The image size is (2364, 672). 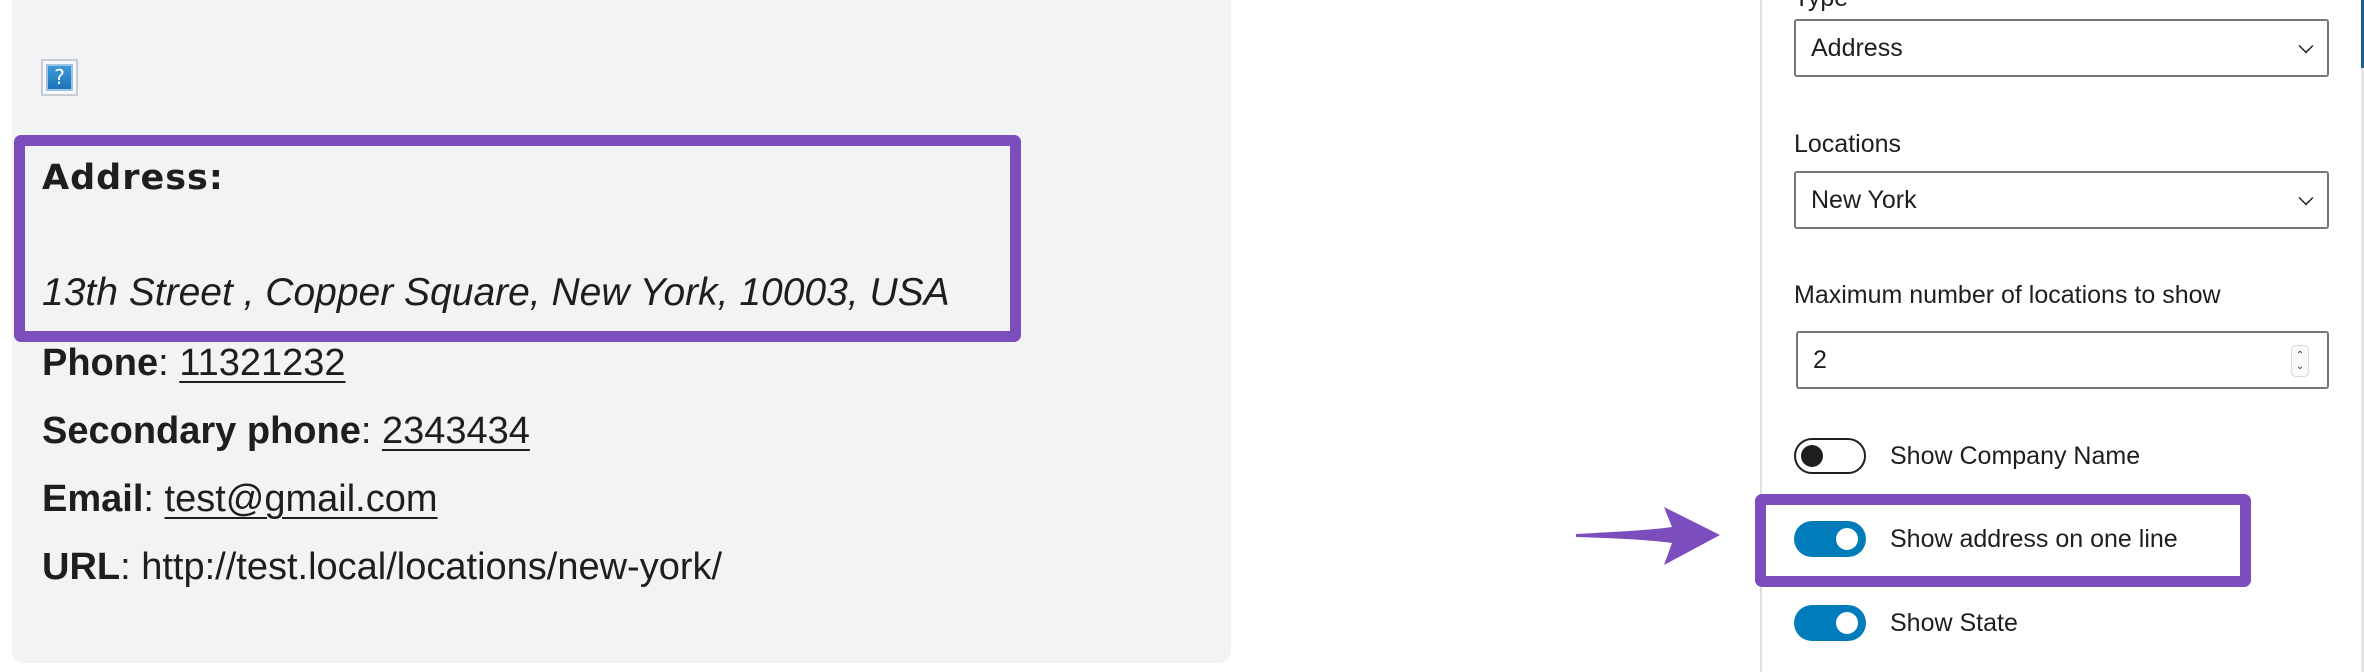 I want to click on secondary-phone-line: Secondary phone: 2343434, so click(x=286, y=431).